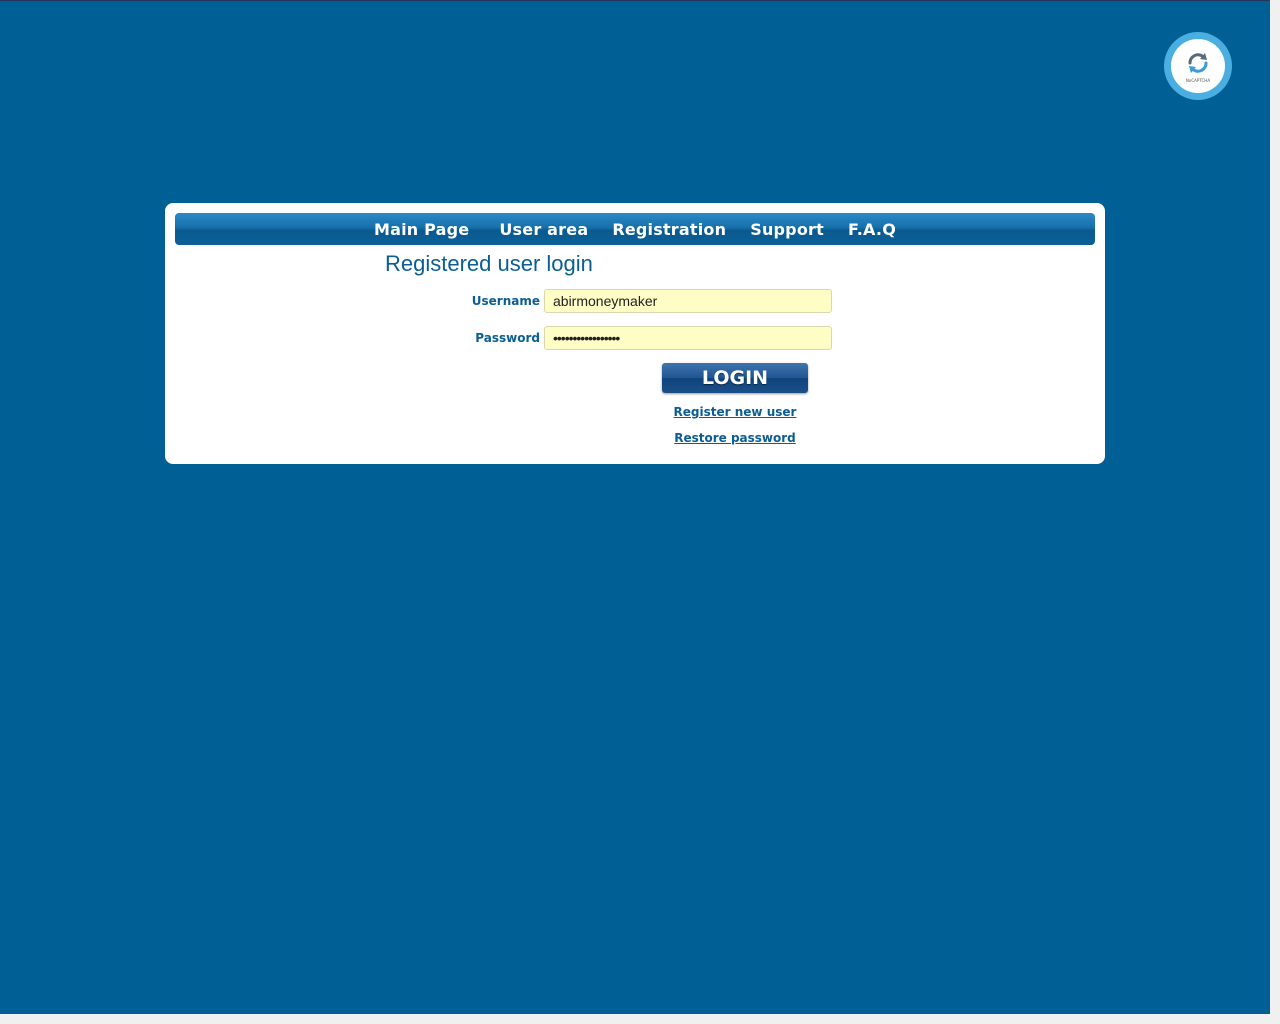  I want to click on captcha-brand-label: NoCAPTCHA, so click(1198, 80).